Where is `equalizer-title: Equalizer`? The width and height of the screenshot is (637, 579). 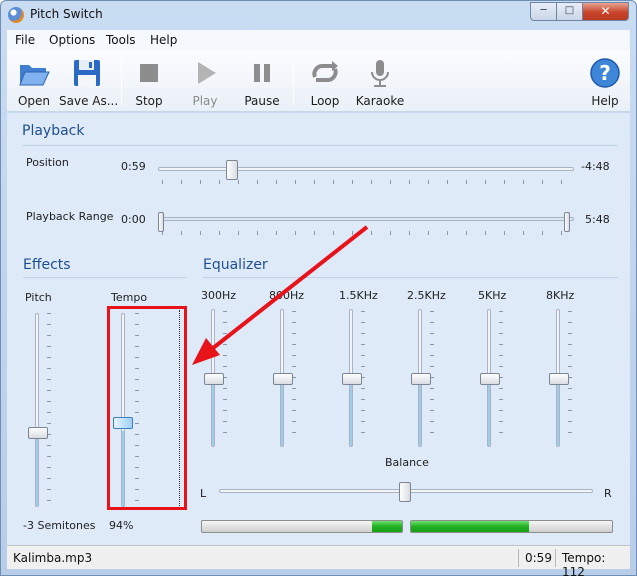 equalizer-title: Equalizer is located at coordinates (235, 265).